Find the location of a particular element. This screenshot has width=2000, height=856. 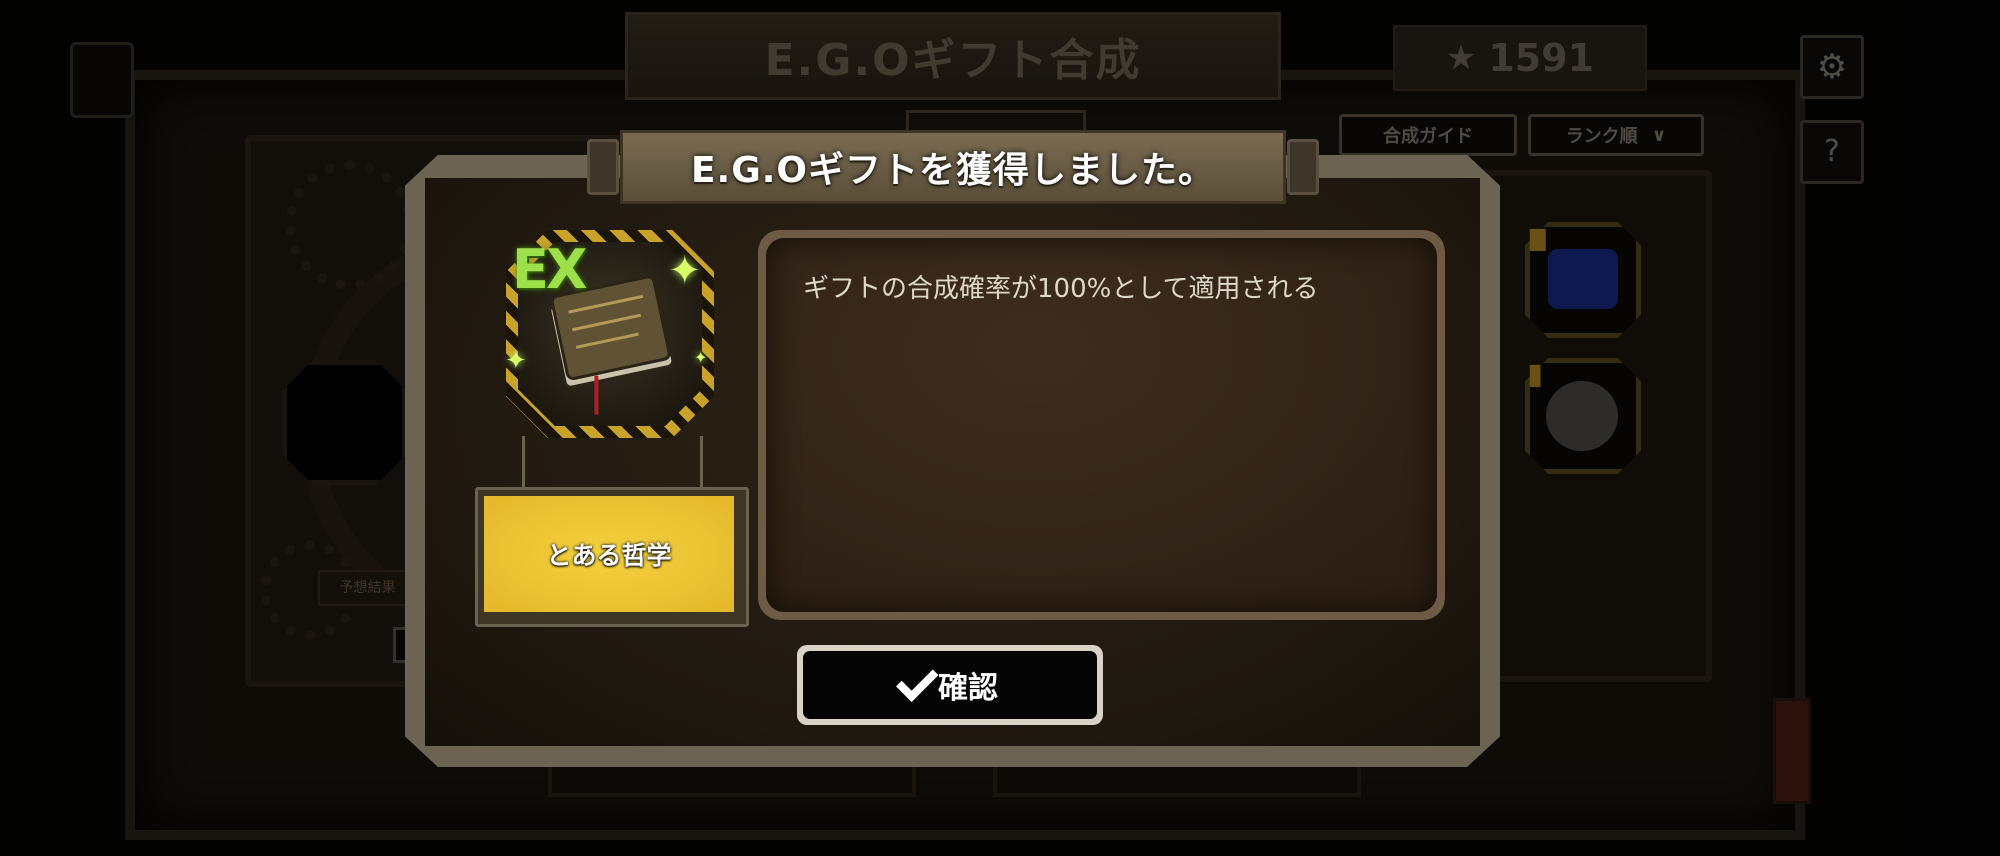

check-icon is located at coordinates (917, 680).